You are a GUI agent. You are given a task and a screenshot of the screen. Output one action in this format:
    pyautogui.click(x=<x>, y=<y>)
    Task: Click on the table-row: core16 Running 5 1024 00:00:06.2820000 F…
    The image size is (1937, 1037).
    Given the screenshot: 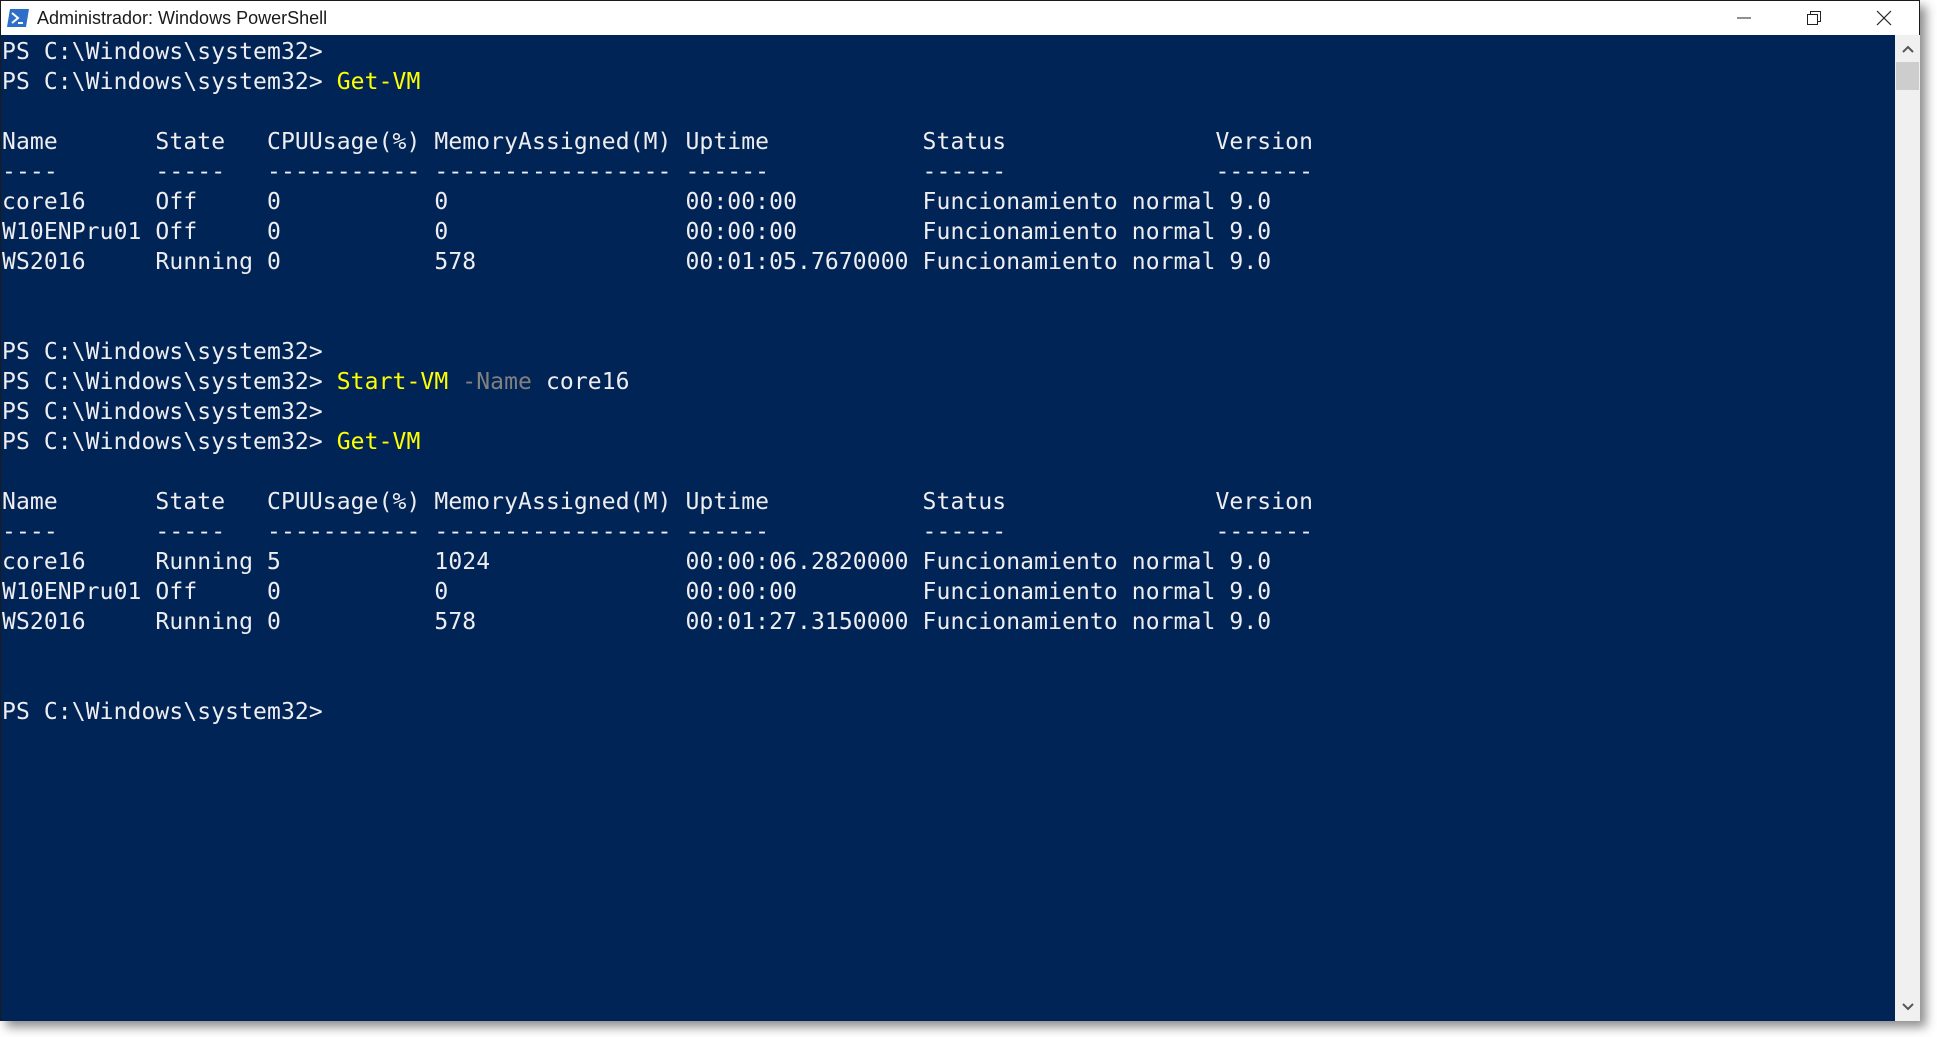 What is the action you would take?
    pyautogui.click(x=948, y=562)
    